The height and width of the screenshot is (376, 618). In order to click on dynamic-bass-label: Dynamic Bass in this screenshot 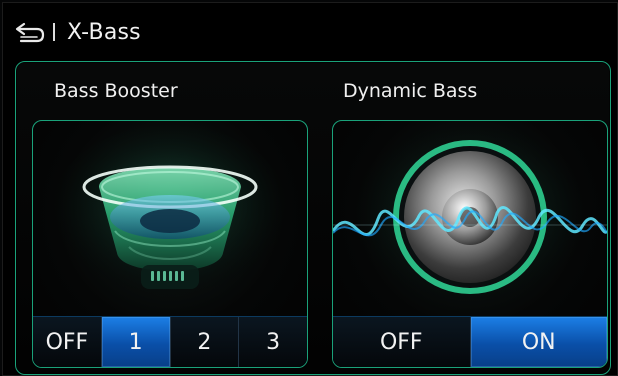, I will do `click(410, 91)`.